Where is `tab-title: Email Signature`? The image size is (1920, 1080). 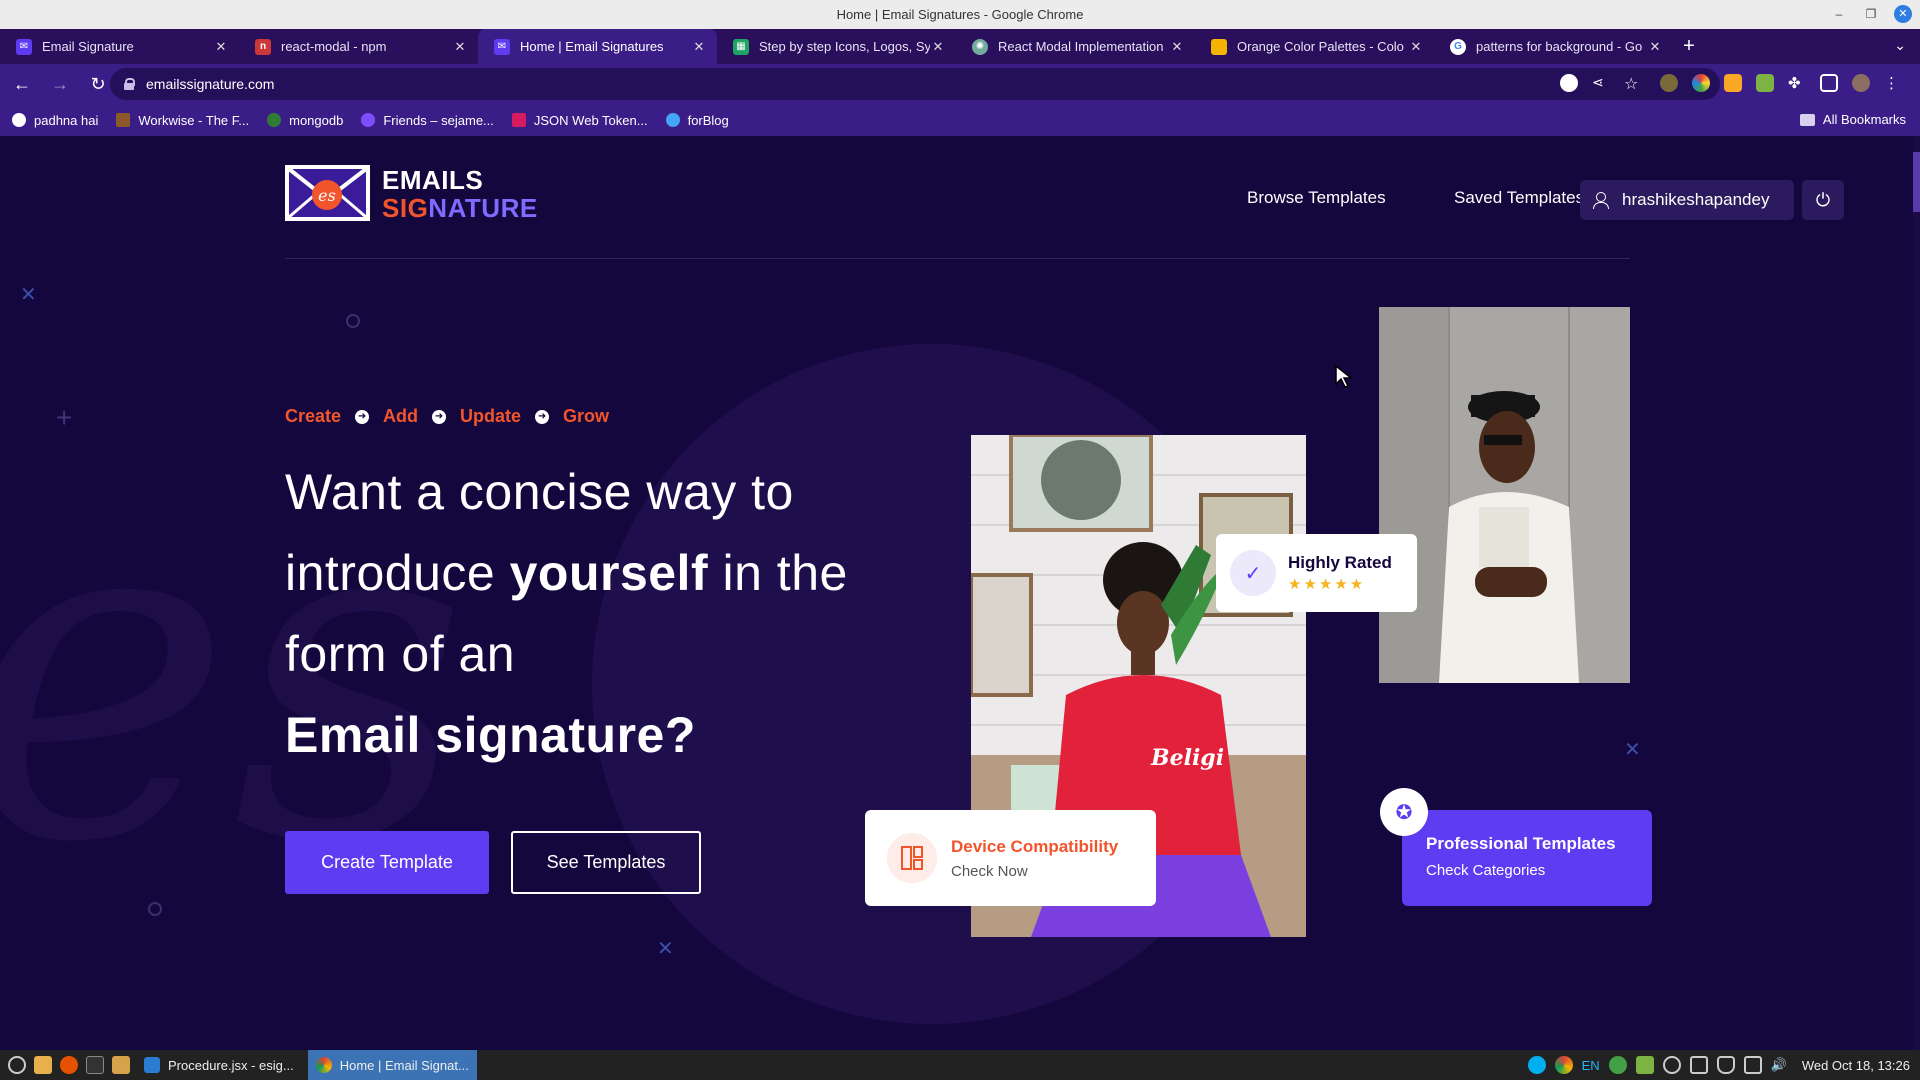
tab-title: Email Signature is located at coordinates (88, 46).